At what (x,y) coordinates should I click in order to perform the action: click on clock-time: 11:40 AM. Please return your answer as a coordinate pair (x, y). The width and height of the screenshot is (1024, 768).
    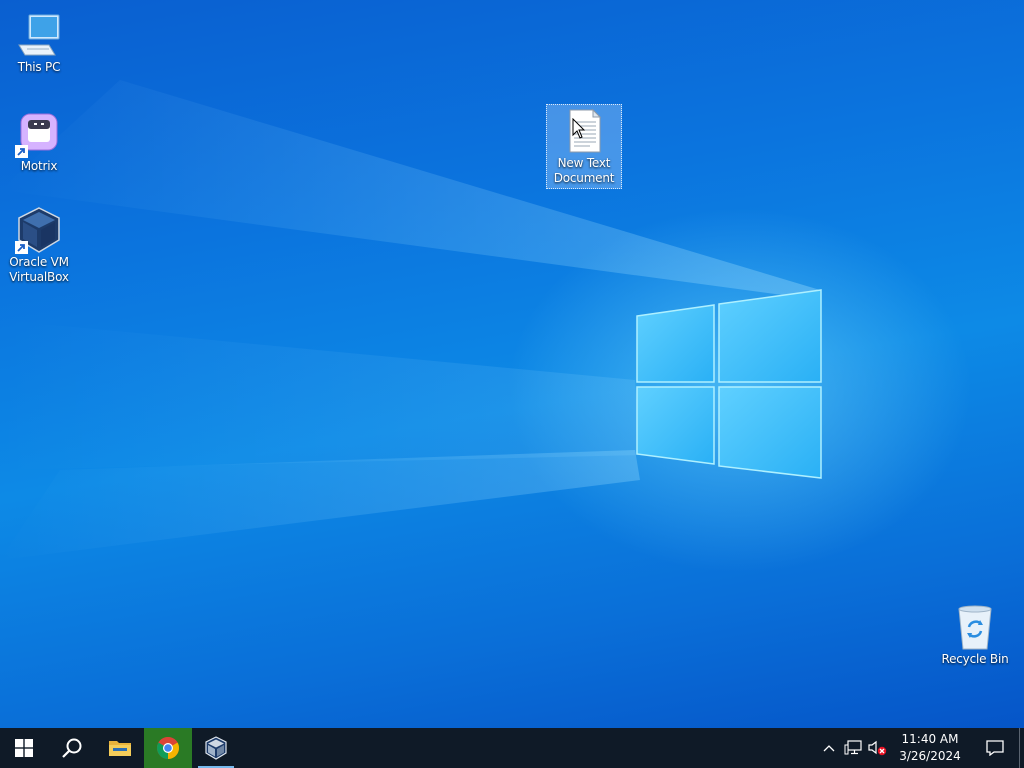
    Looking at the image, I should click on (930, 739).